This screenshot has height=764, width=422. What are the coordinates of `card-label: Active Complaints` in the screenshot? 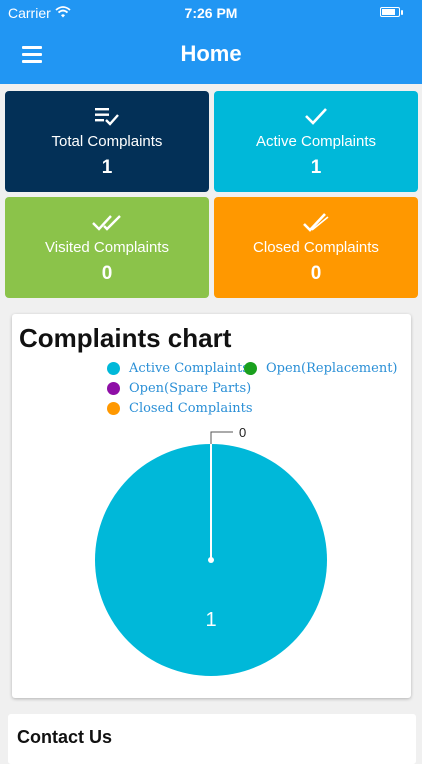 It's located at (316, 141).